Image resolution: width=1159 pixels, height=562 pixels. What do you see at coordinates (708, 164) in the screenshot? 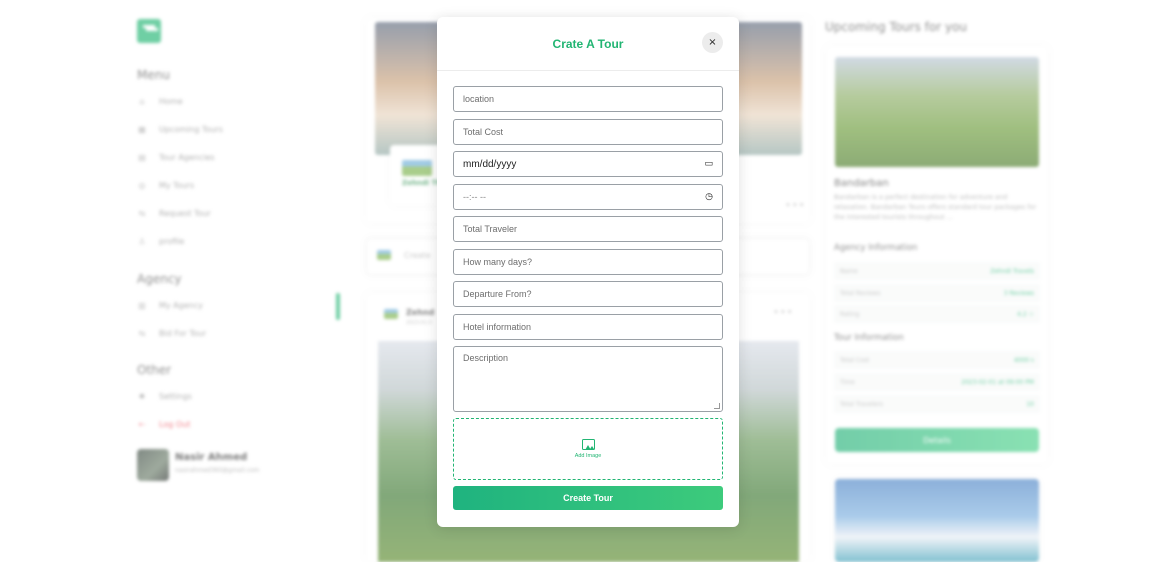
I see `calendar-icon: ▭` at bounding box center [708, 164].